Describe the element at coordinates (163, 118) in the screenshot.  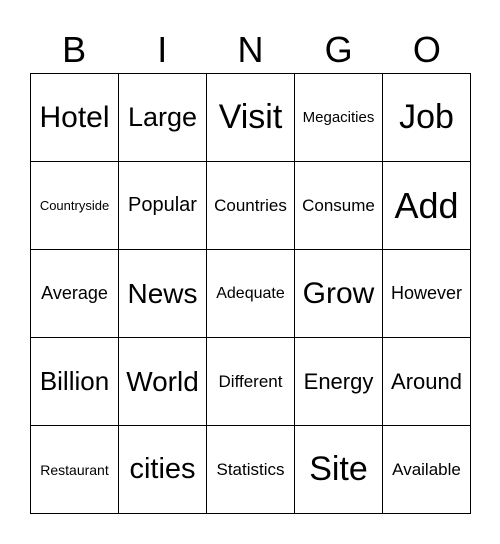
I see `bingo-cell: Large` at that location.